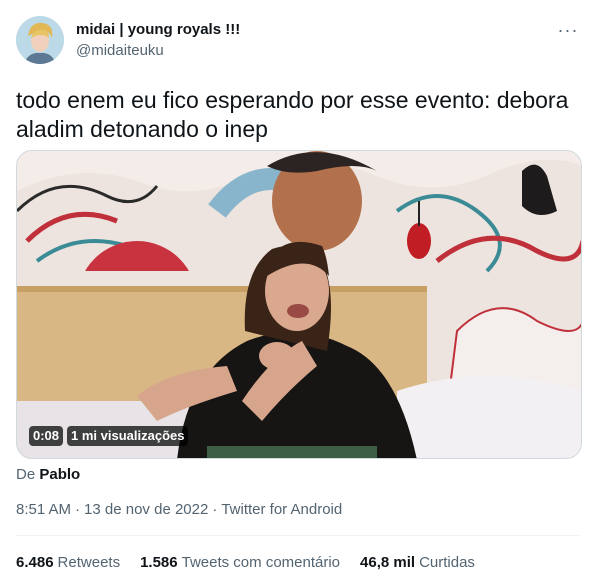 The height and width of the screenshot is (586, 596). Describe the element at coordinates (261, 562) in the screenshot. I see `quote-tweets-label: Tweets com comentário` at that location.